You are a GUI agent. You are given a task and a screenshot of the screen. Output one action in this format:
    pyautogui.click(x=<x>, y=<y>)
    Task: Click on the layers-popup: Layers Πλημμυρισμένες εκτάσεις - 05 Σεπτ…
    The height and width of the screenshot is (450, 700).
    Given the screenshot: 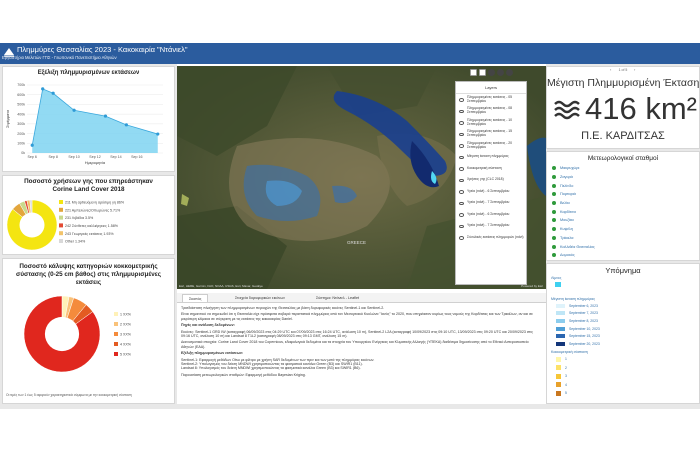 What is the action you would take?
    pyautogui.click(x=491, y=183)
    